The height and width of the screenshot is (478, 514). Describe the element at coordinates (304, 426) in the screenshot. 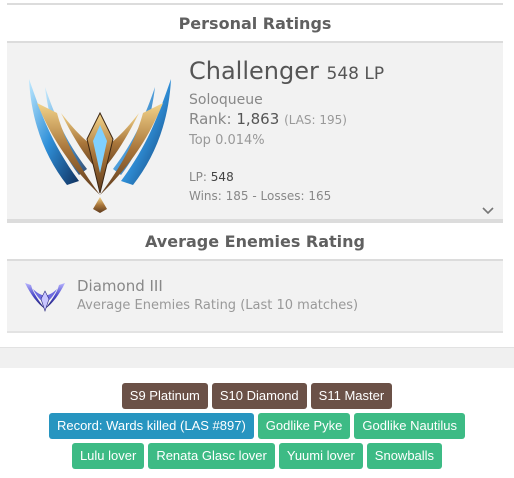

I see `champion-tag: Godlike Pyke` at that location.